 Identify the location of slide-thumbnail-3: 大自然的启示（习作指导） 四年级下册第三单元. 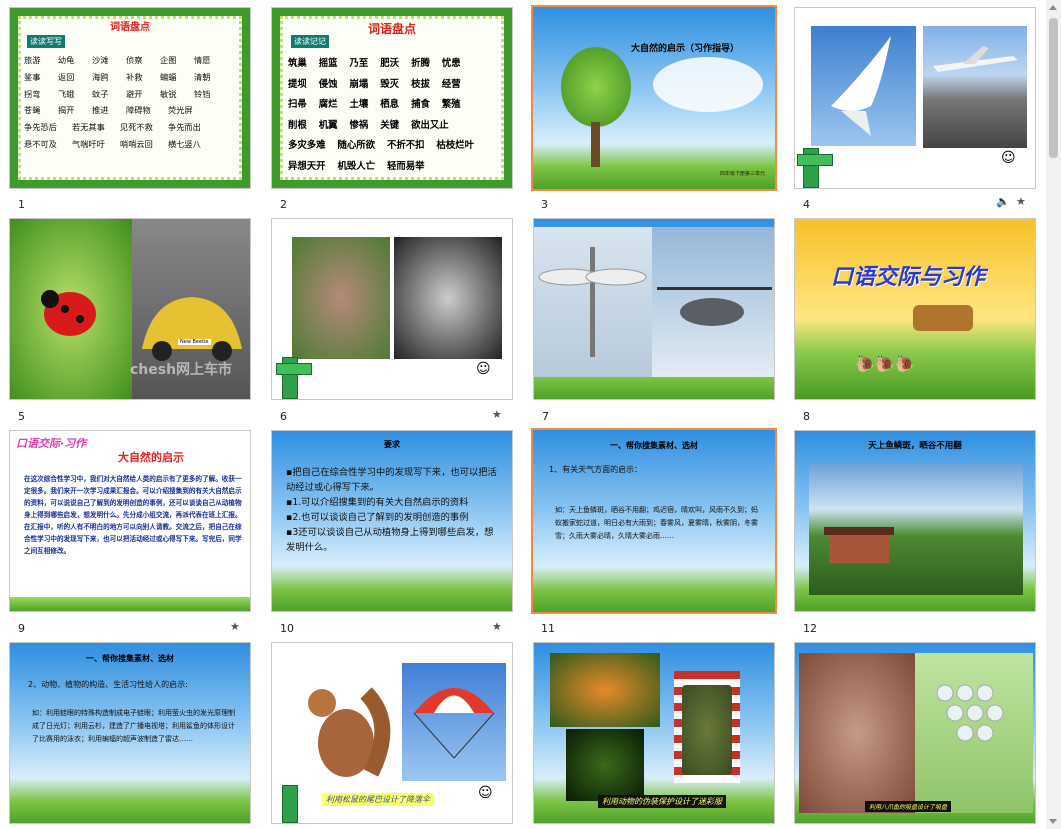
(654, 98).